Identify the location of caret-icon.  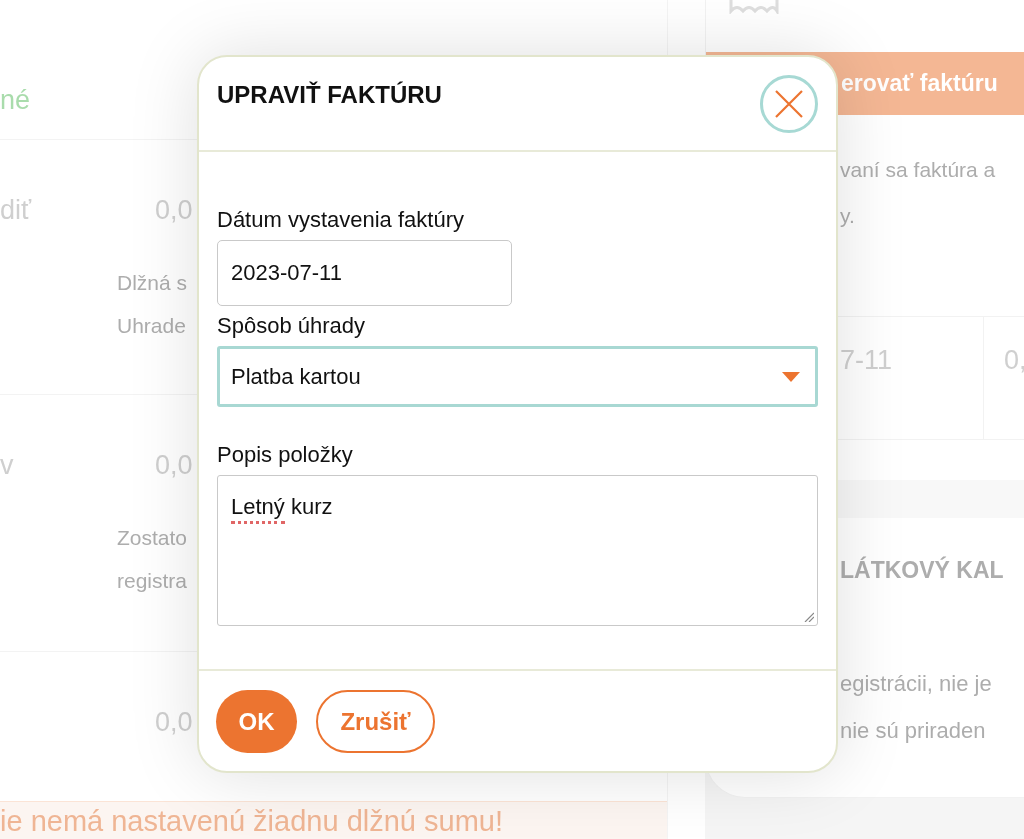
(791, 376).